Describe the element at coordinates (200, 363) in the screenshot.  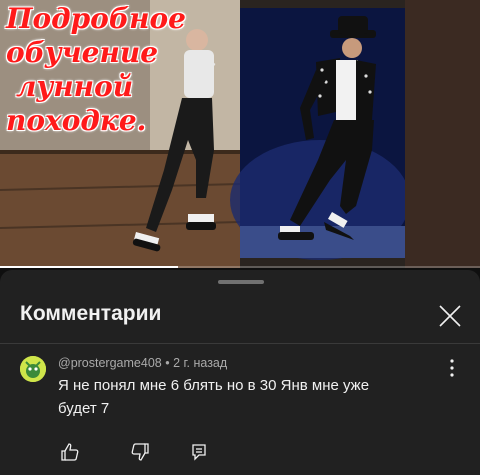
I see `comment-time: 2 г. назад` at that location.